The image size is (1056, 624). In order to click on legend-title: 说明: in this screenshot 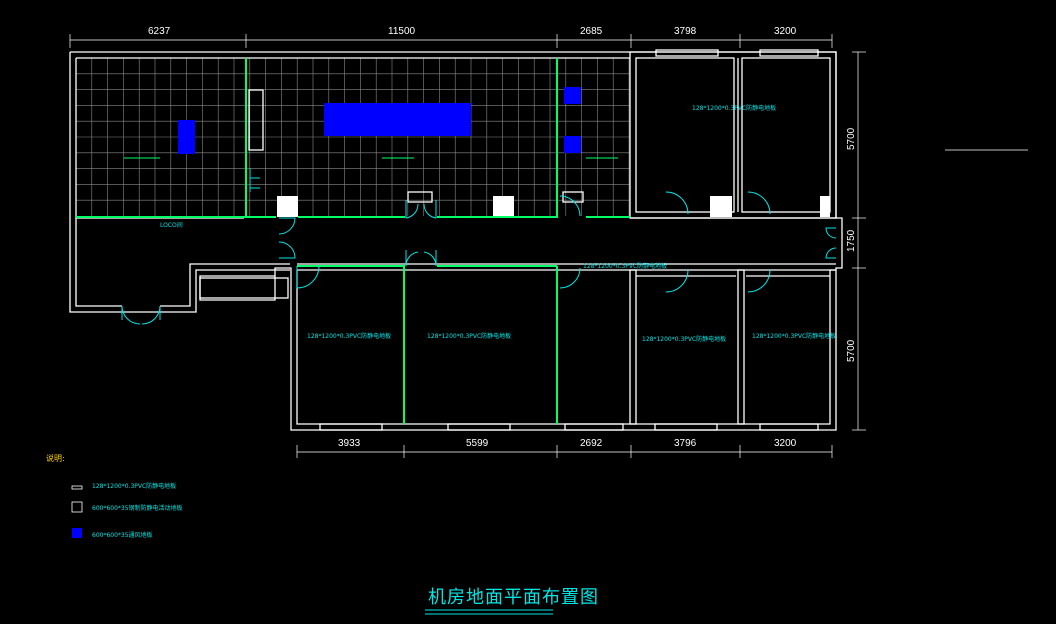, I will do `click(55, 458)`.